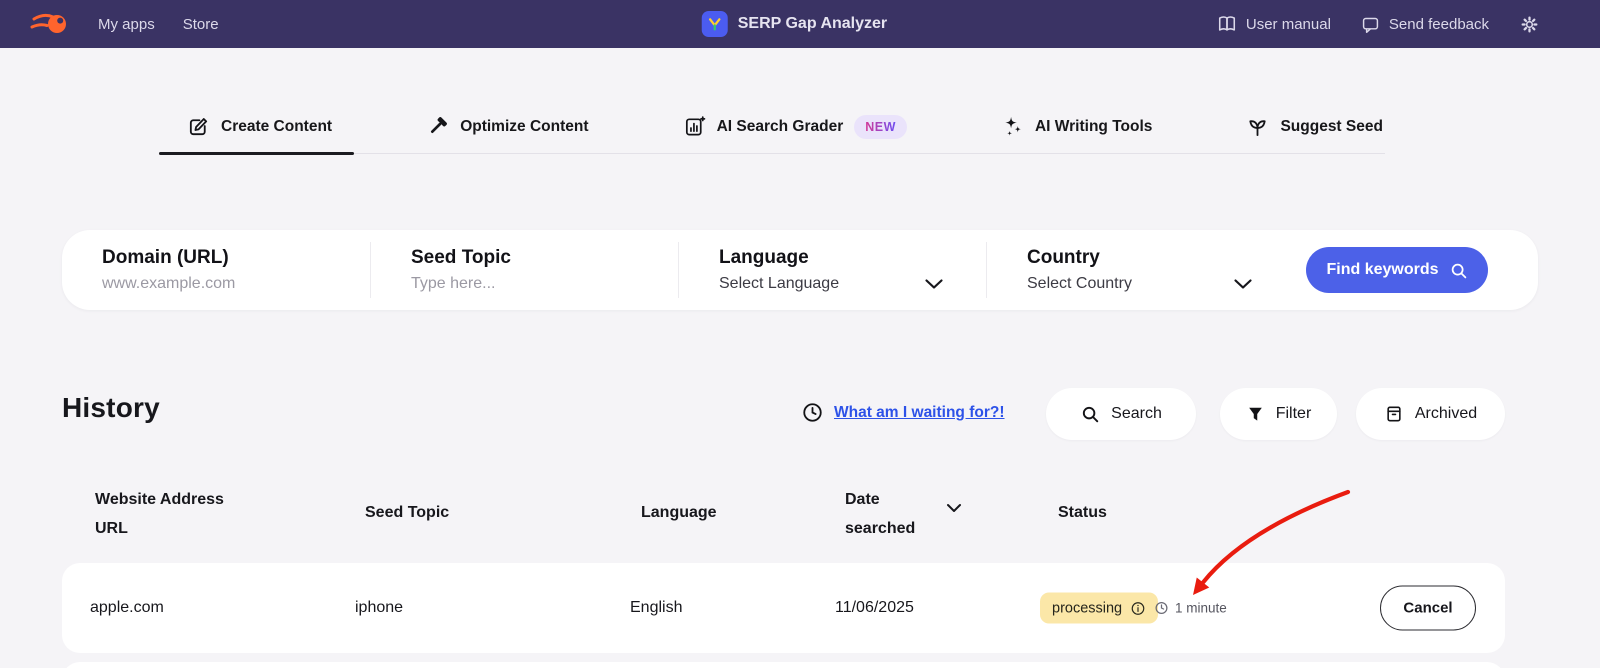 Image resolution: width=1600 pixels, height=668 pixels. I want to click on feedback-bubble-icon, so click(1370, 24).